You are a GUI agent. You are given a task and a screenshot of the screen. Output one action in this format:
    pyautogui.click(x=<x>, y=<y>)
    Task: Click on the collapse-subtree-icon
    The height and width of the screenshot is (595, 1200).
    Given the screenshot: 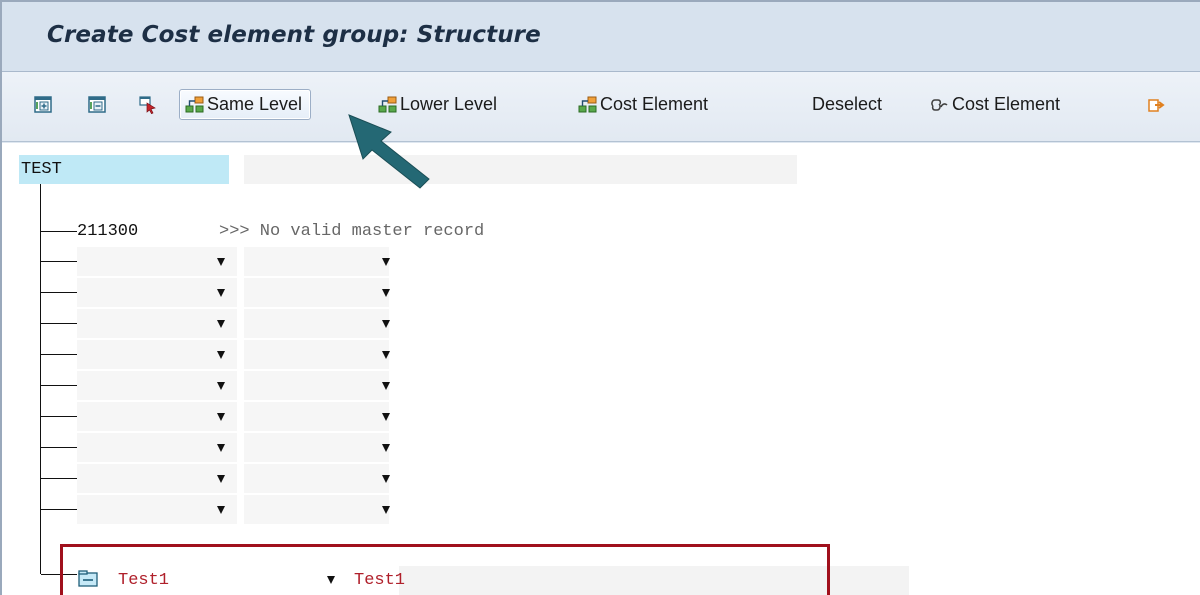 What is the action you would take?
    pyautogui.click(x=98, y=105)
    